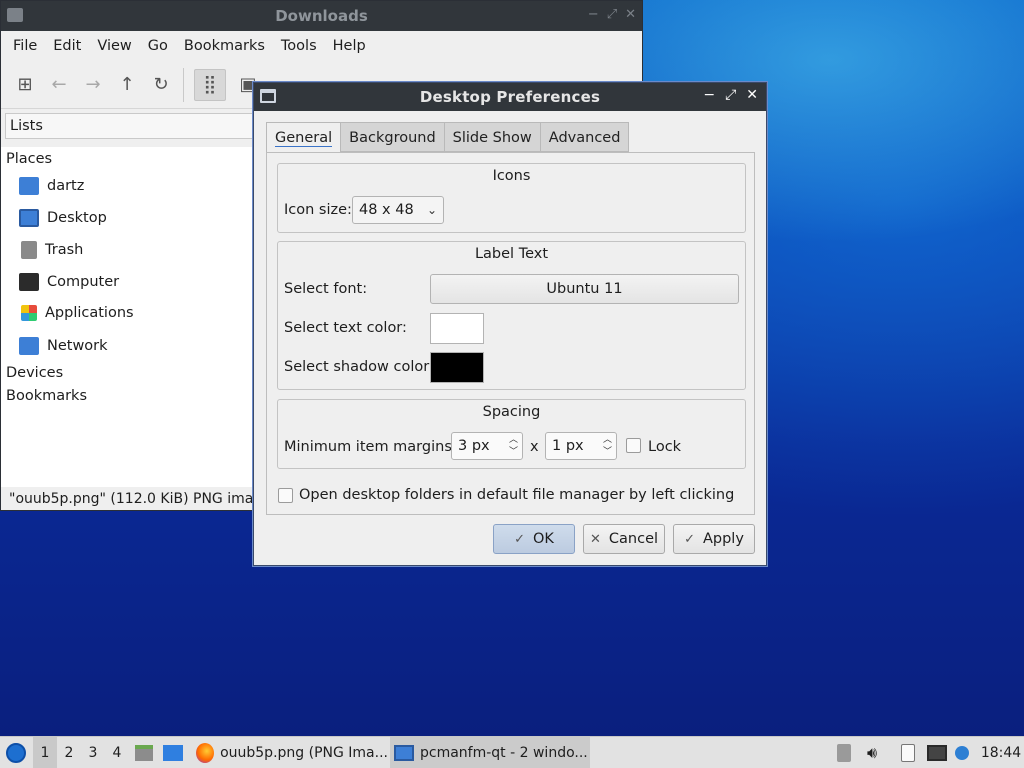  I want to click on icons-group-title: Icons, so click(511, 176).